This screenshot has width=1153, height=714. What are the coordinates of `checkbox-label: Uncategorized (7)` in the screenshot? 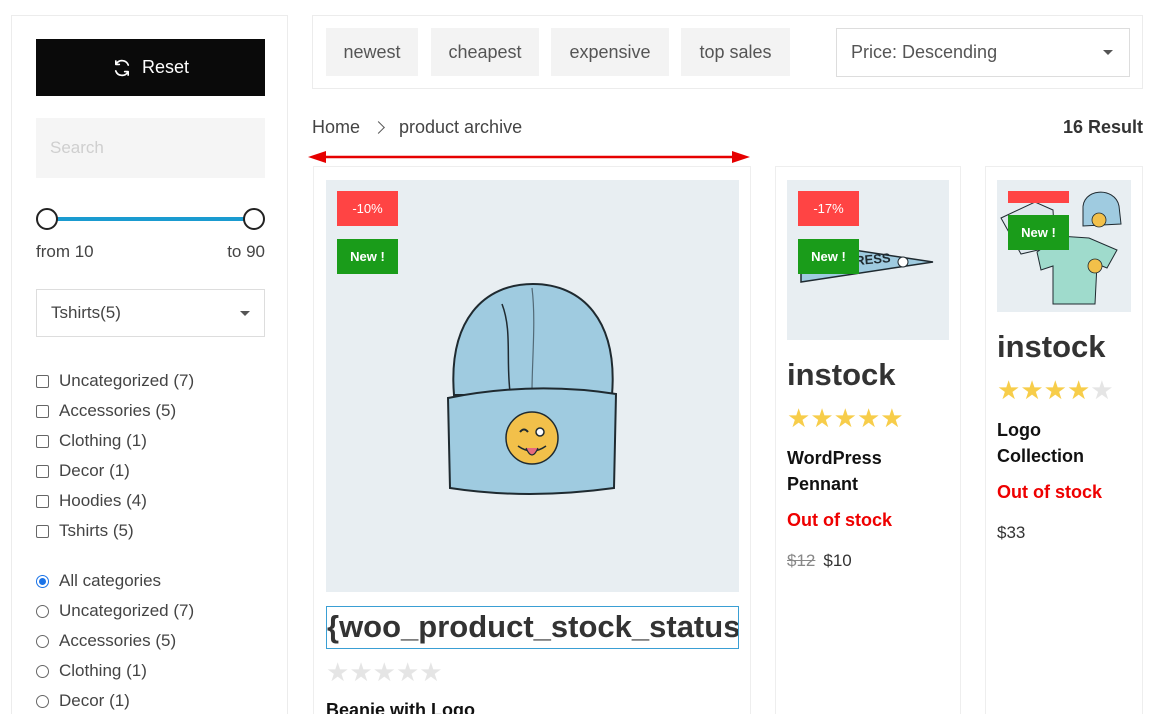 It's located at (127, 380).